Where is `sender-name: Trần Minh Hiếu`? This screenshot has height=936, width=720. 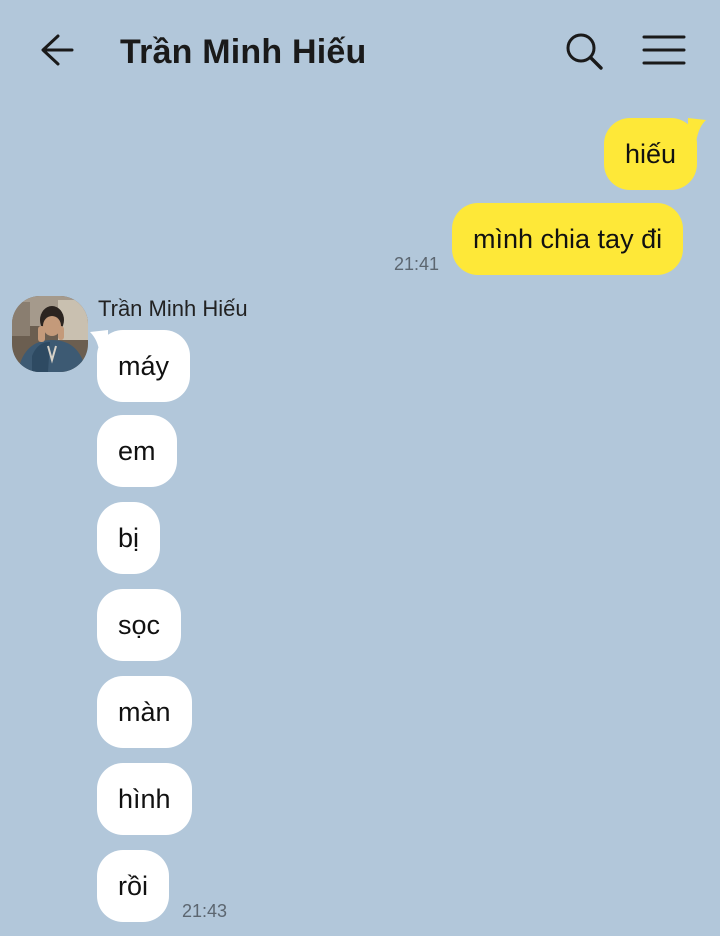 sender-name: Trần Minh Hiếu is located at coordinates (173, 308).